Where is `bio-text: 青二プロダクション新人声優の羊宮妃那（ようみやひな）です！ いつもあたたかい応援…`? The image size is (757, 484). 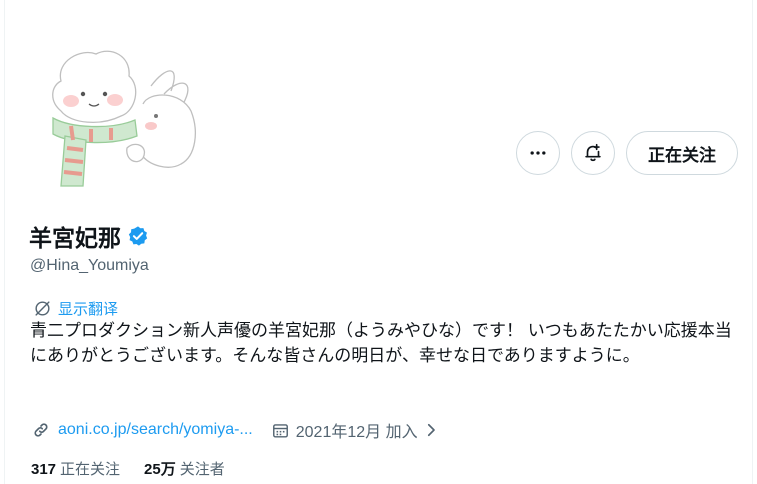
bio-text: 青二プロダクション新人声優の羊宮妃那（ようみやひな）です！ いつもあたたかい応援… is located at coordinates (381, 343).